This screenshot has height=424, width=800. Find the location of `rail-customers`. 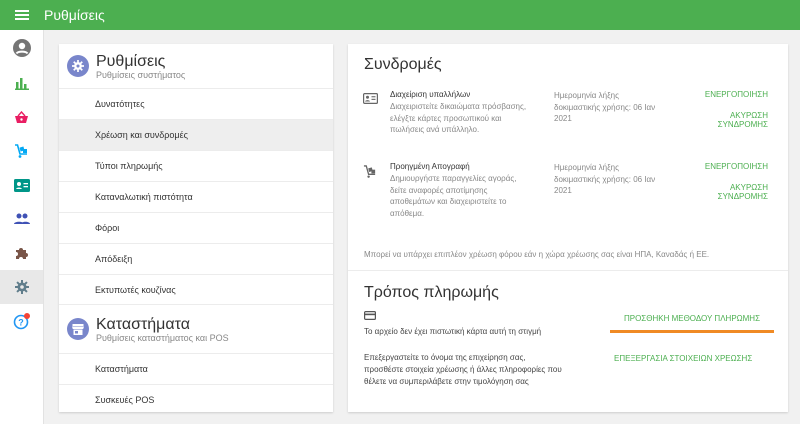

rail-customers is located at coordinates (21, 219).